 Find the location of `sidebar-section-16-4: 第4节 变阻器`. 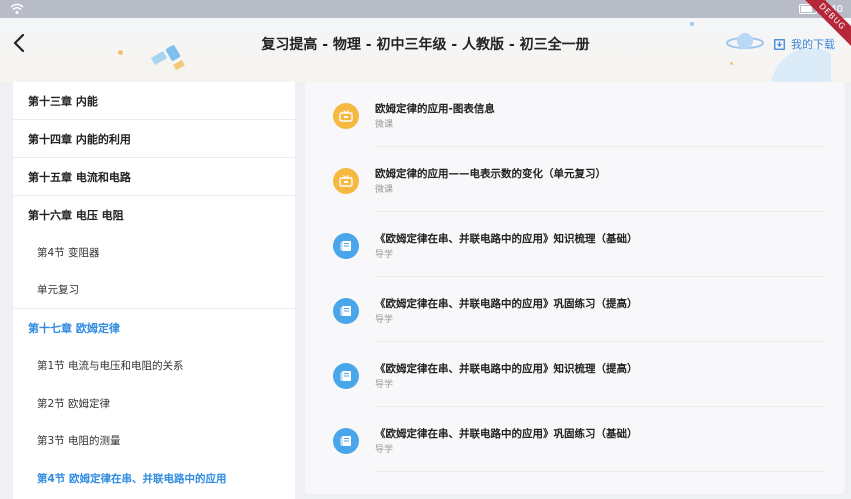

sidebar-section-16-4: 第4节 变阻器 is located at coordinates (154, 253).